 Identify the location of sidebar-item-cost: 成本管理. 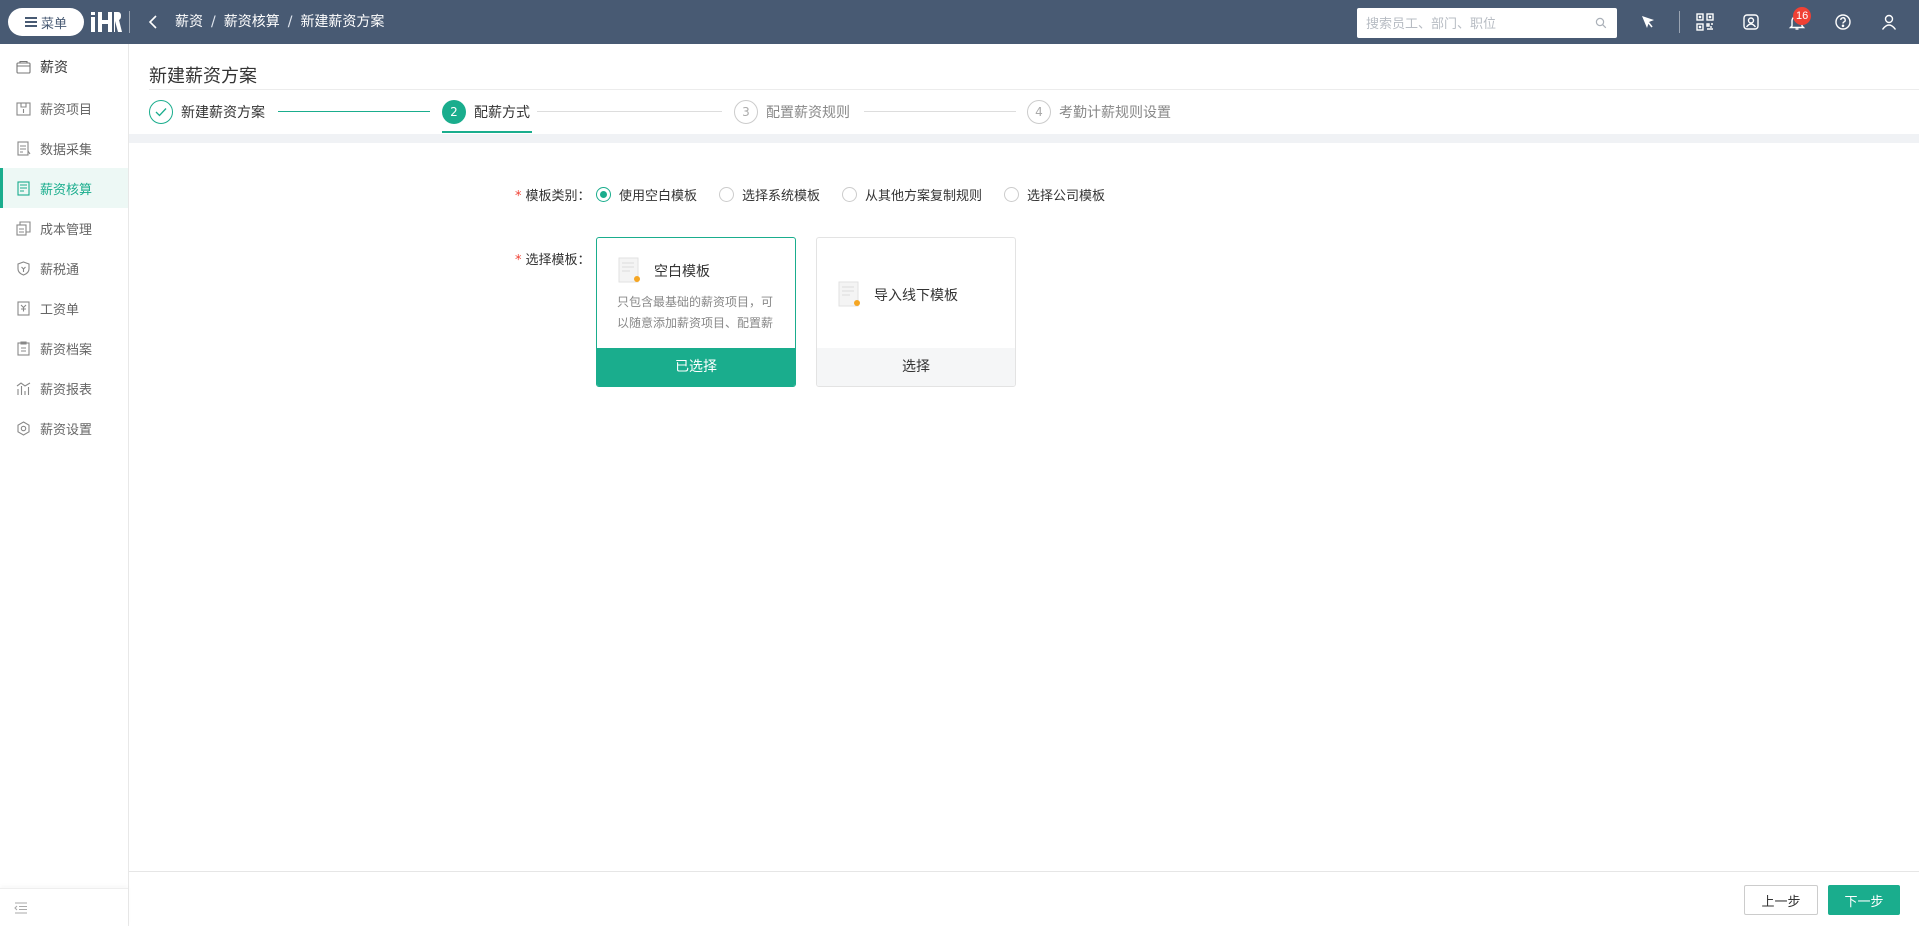
(64, 228).